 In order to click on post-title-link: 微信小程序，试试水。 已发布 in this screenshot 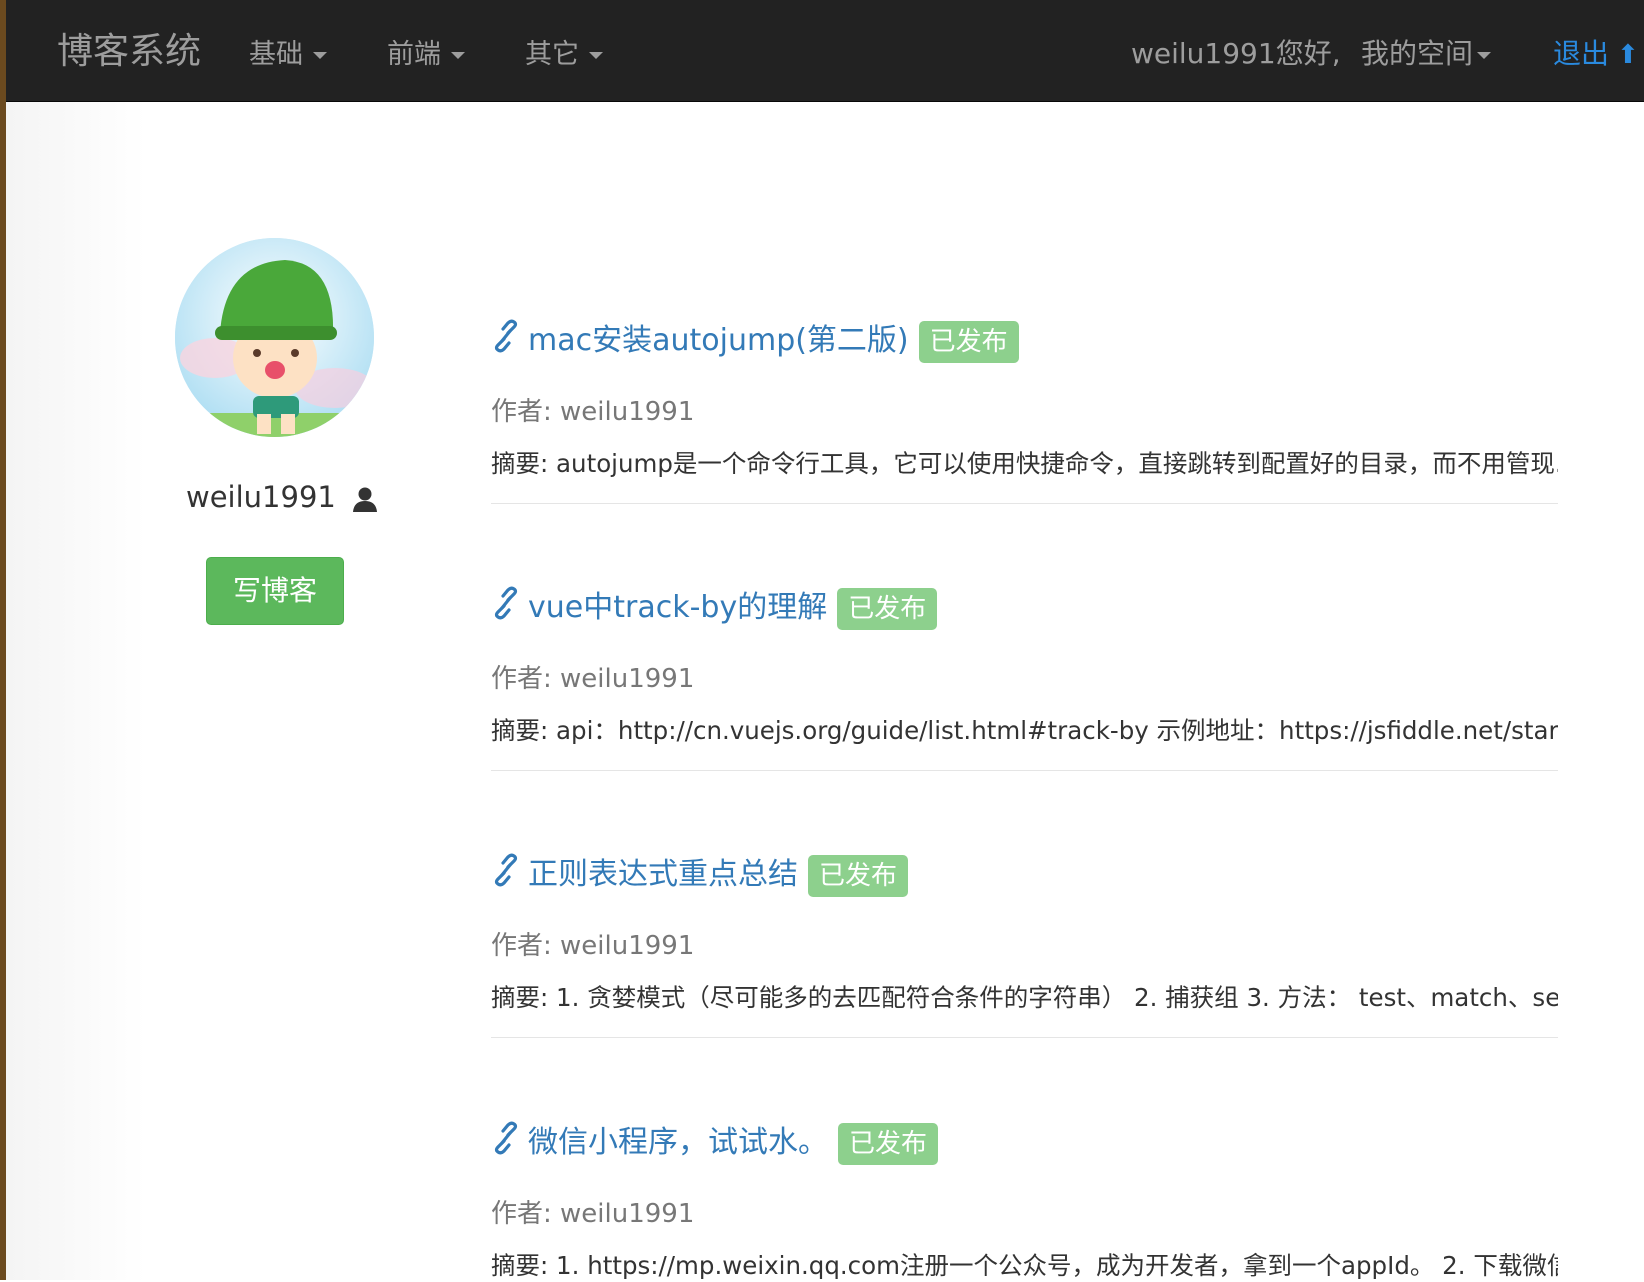, I will do `click(733, 1141)`.